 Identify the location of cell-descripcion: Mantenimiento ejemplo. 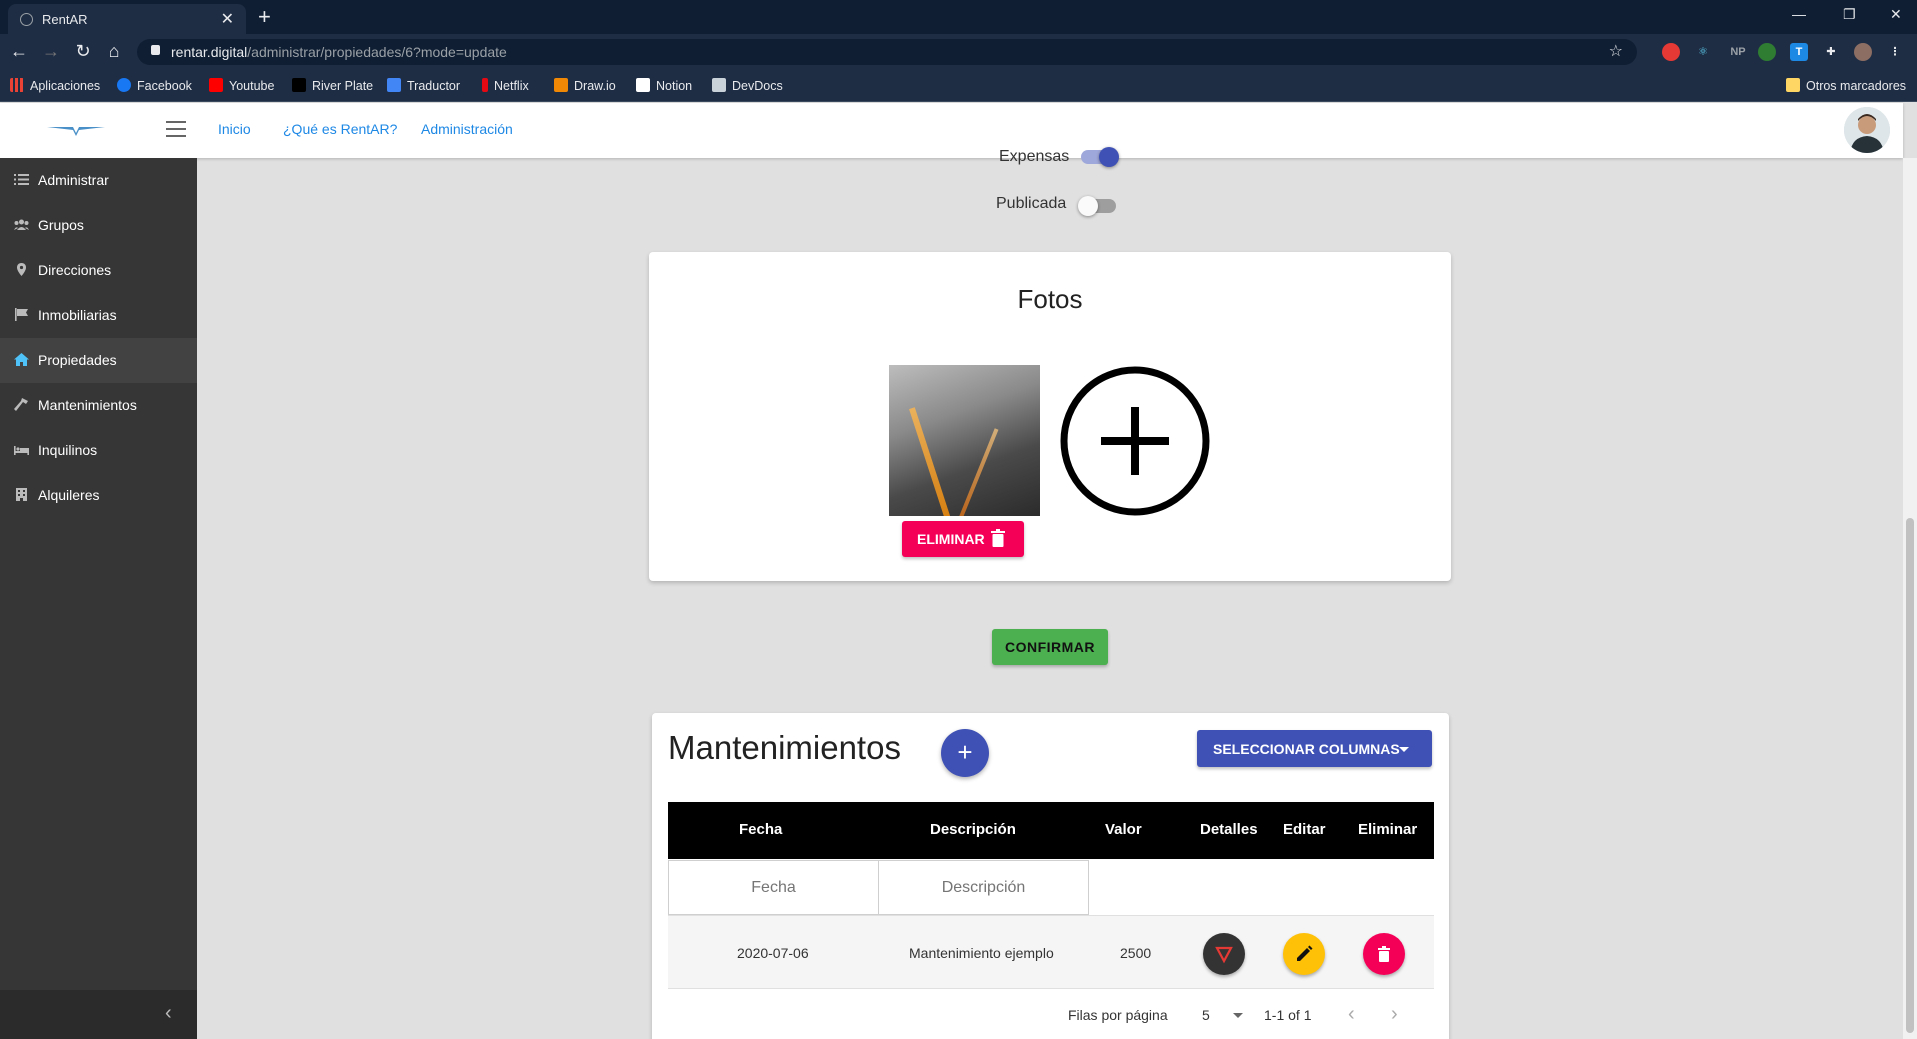
(981, 953).